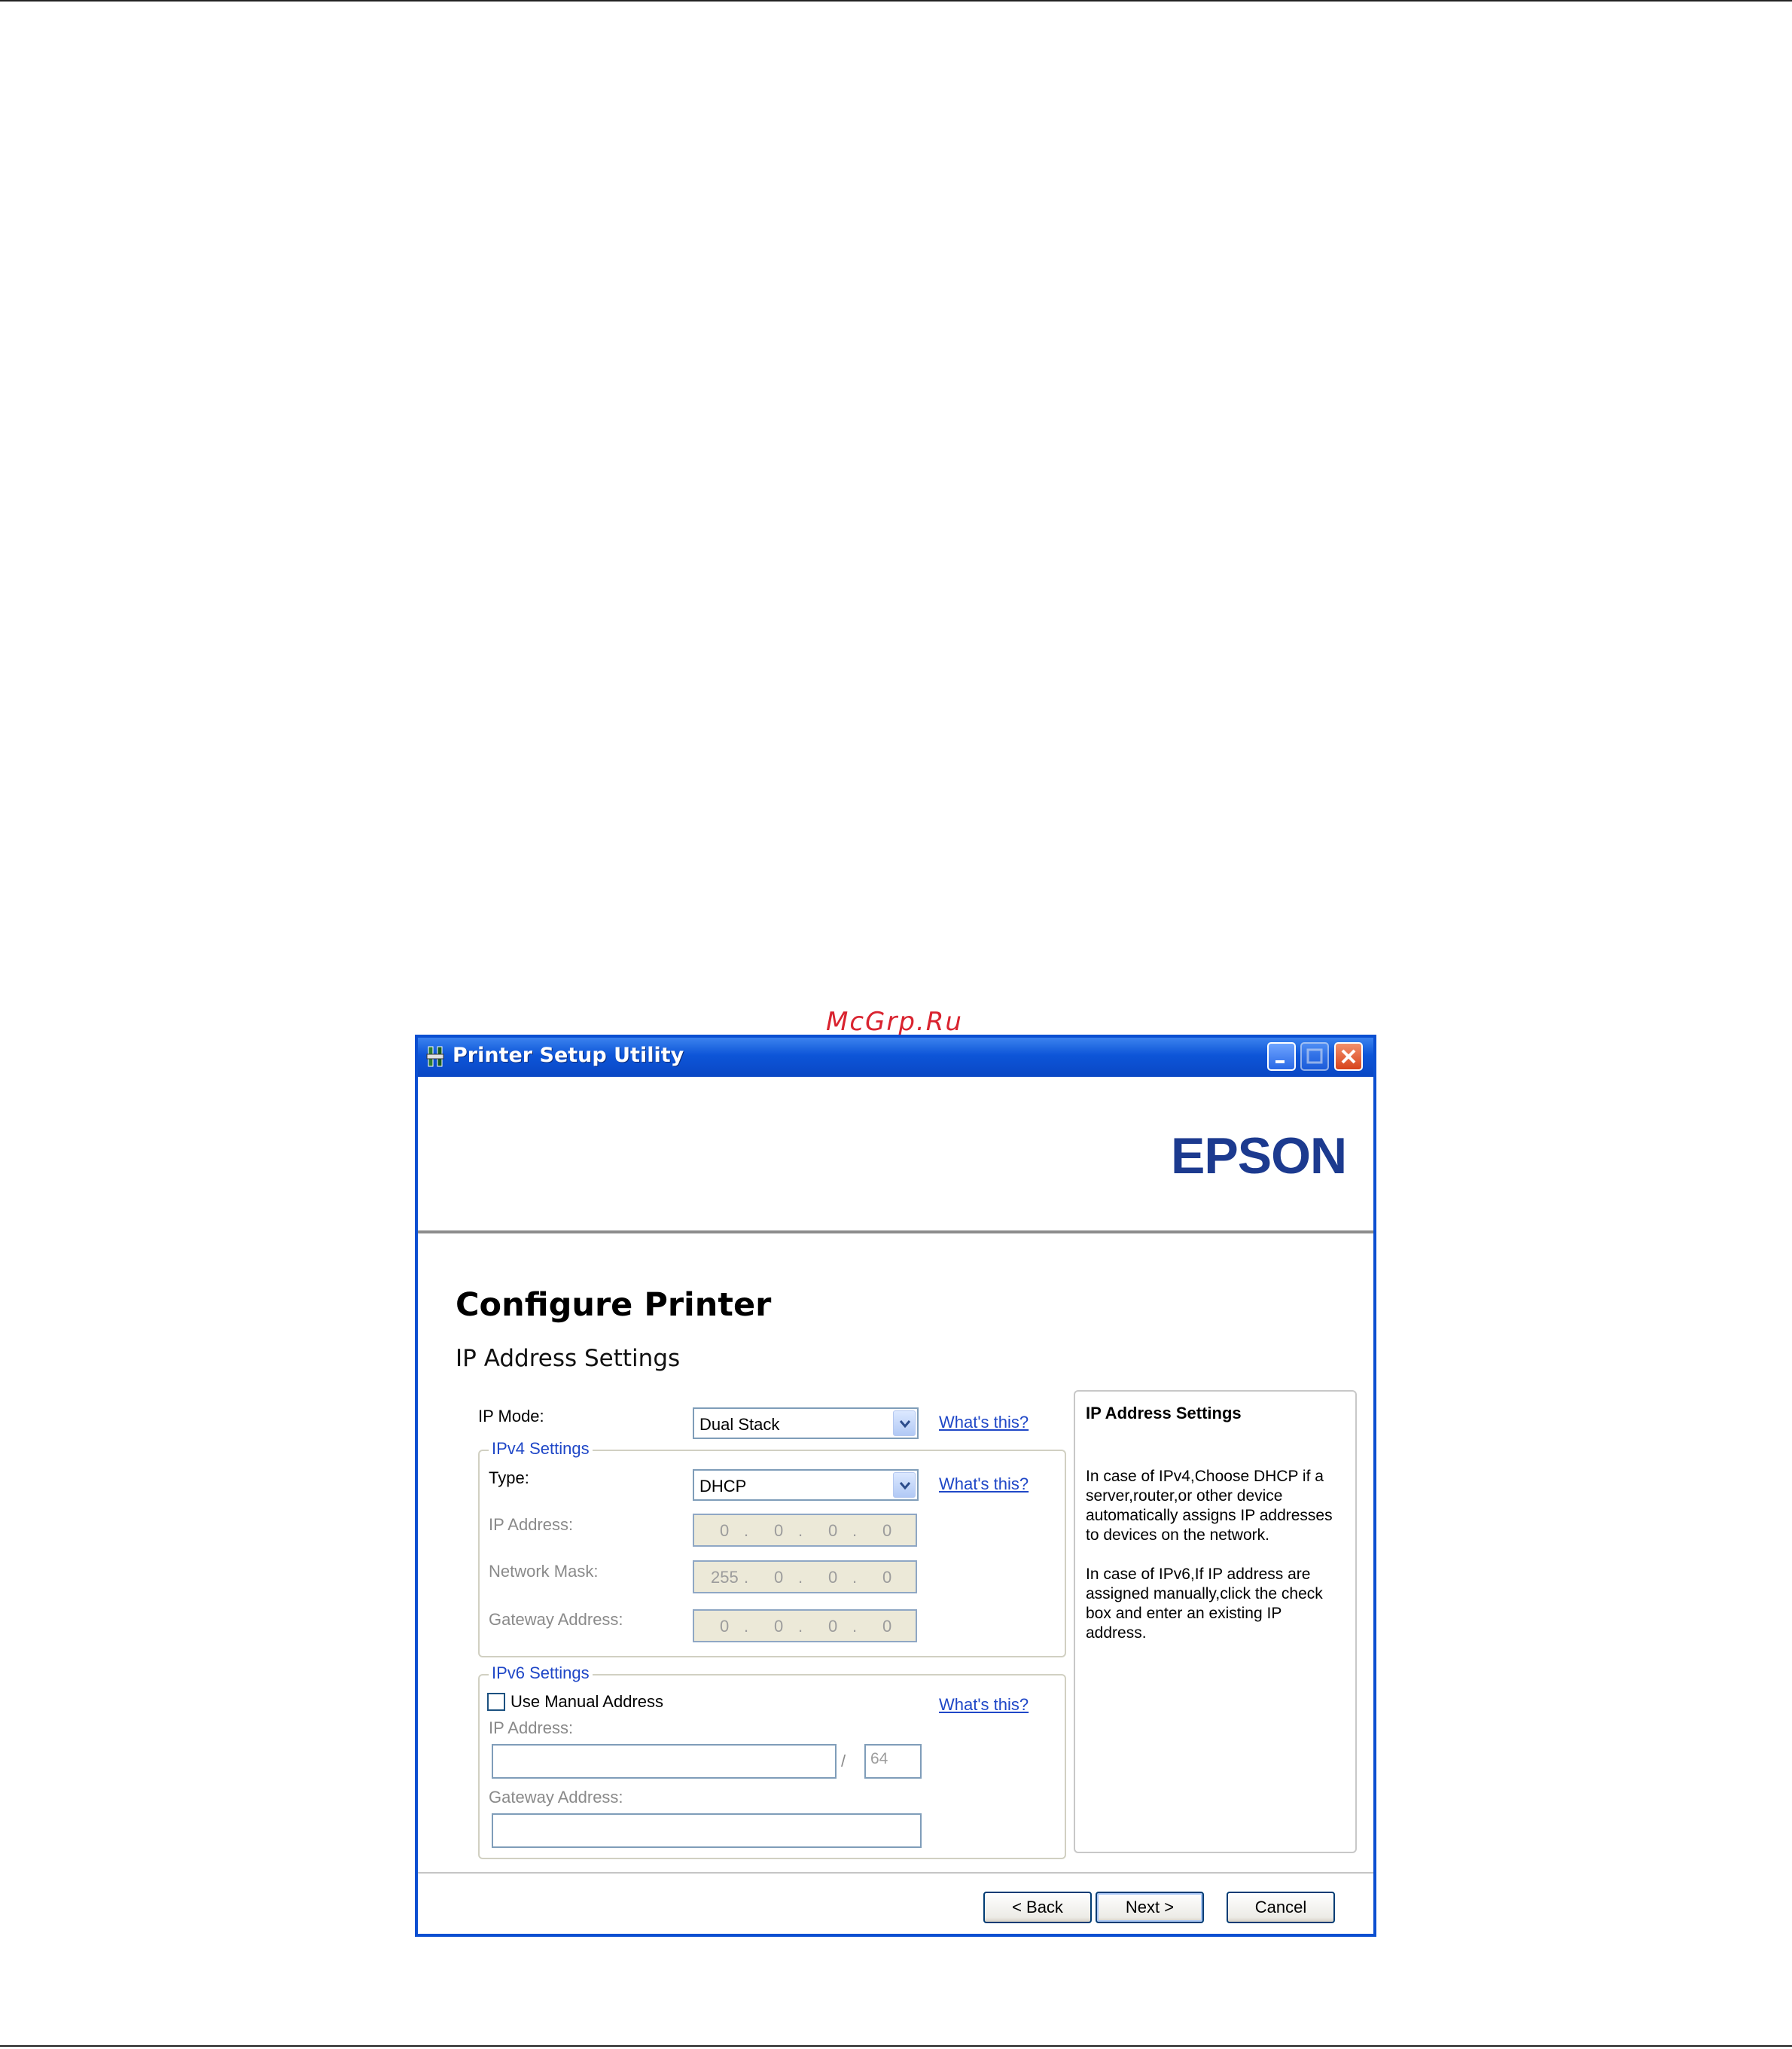  What do you see at coordinates (707, 1830) in the screenshot?
I see `ipv6-gateway-input` at bounding box center [707, 1830].